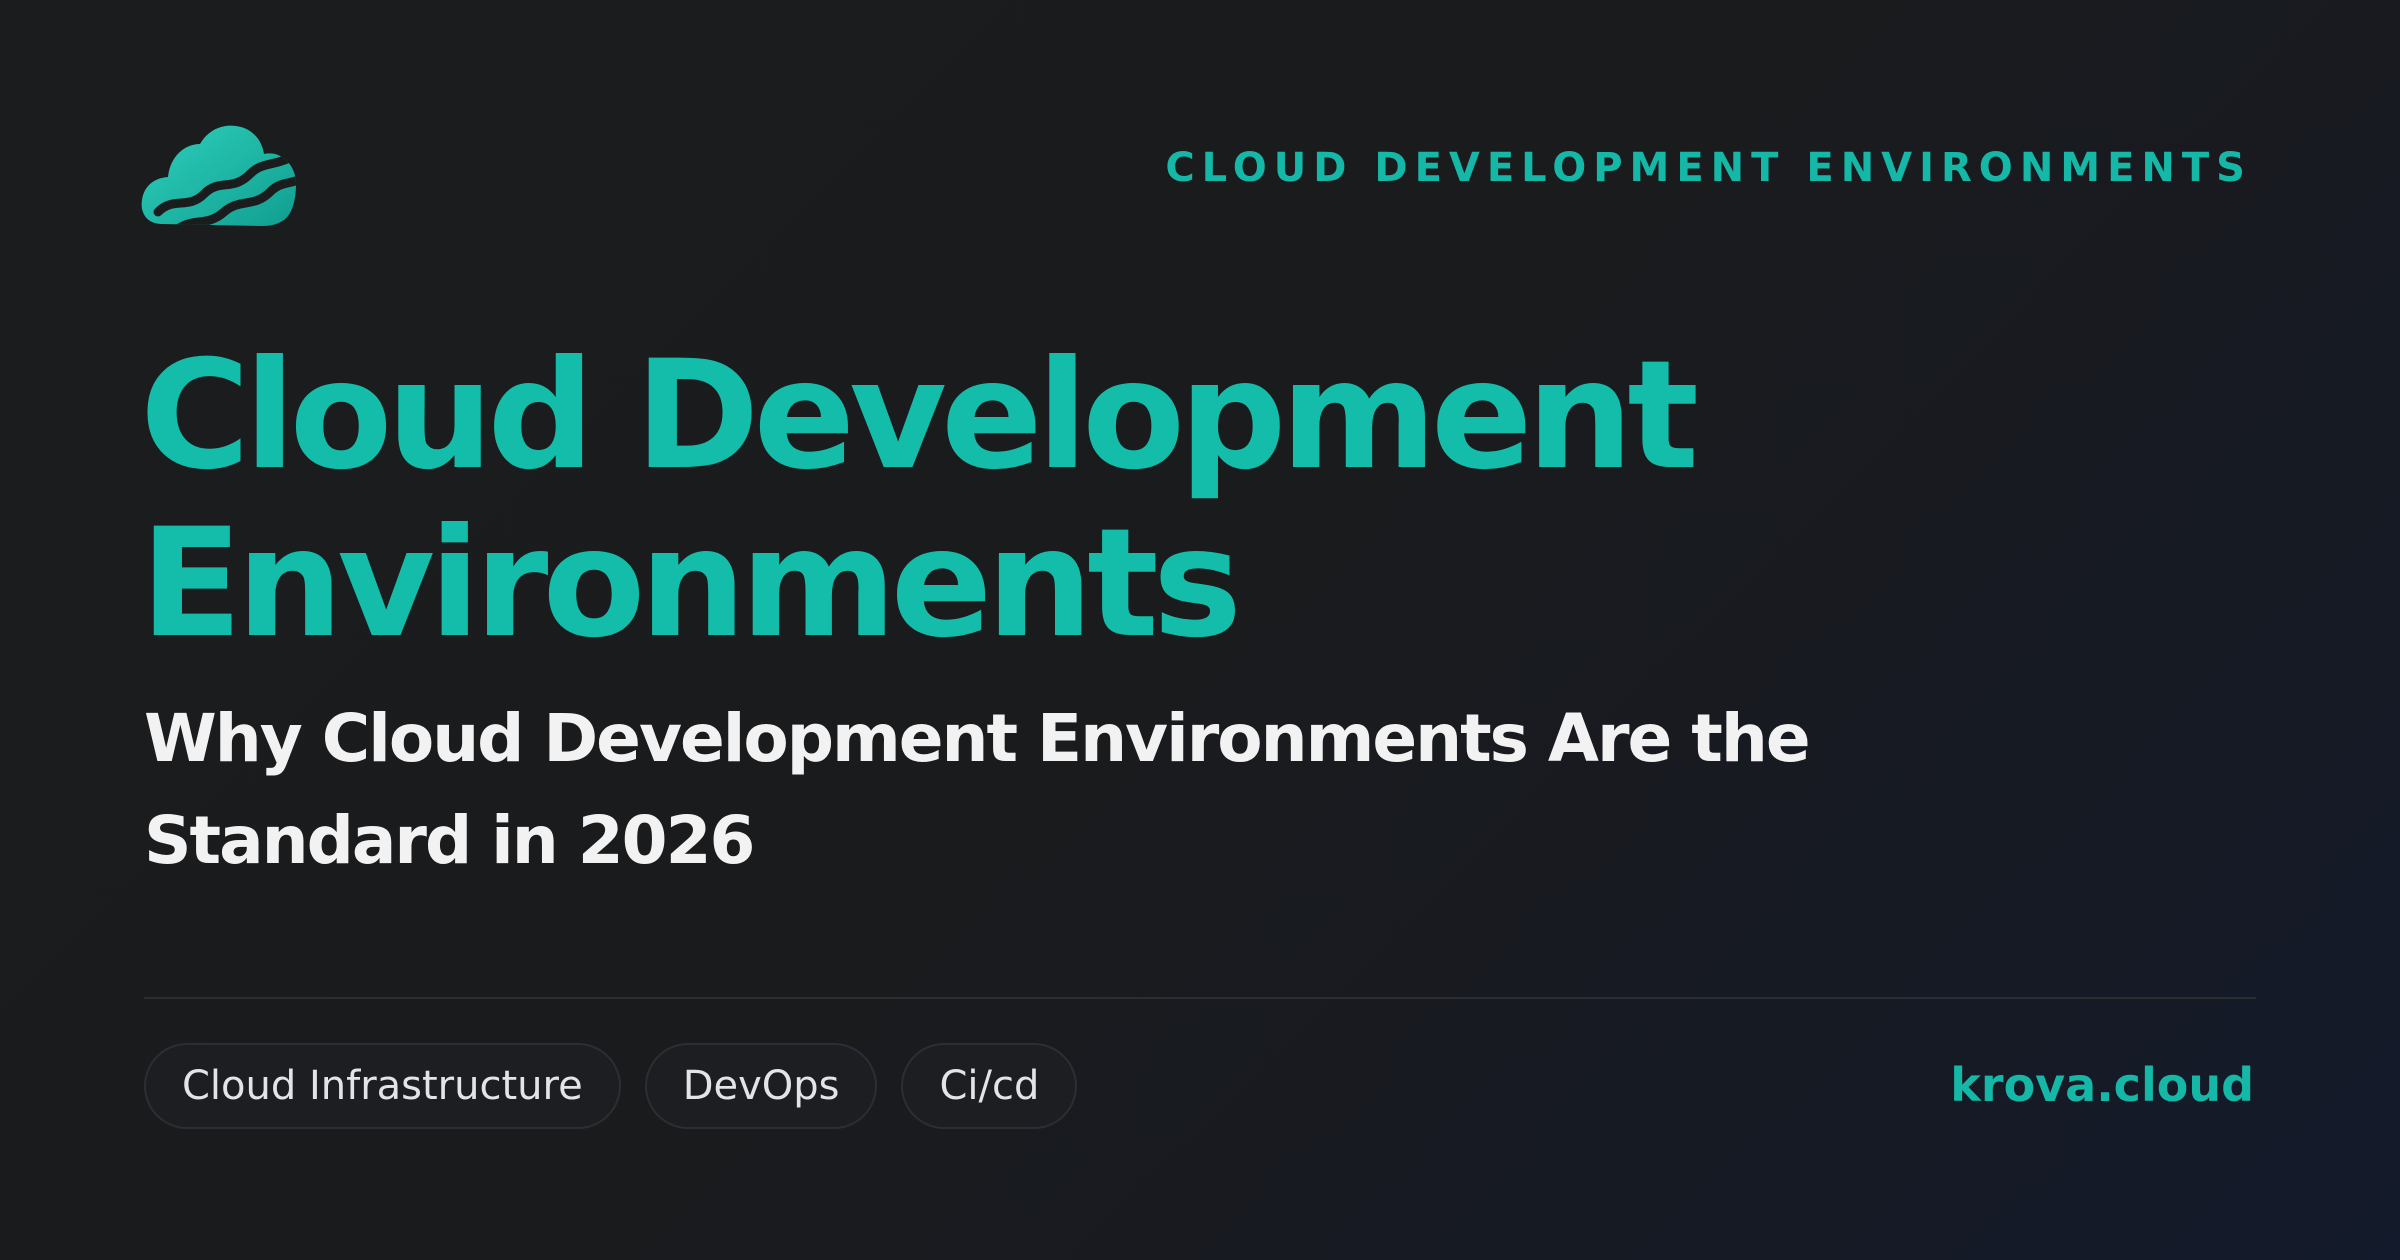 The height and width of the screenshot is (1260, 2400). What do you see at coordinates (761, 1086) in the screenshot?
I see `tag-devops: DevOps` at bounding box center [761, 1086].